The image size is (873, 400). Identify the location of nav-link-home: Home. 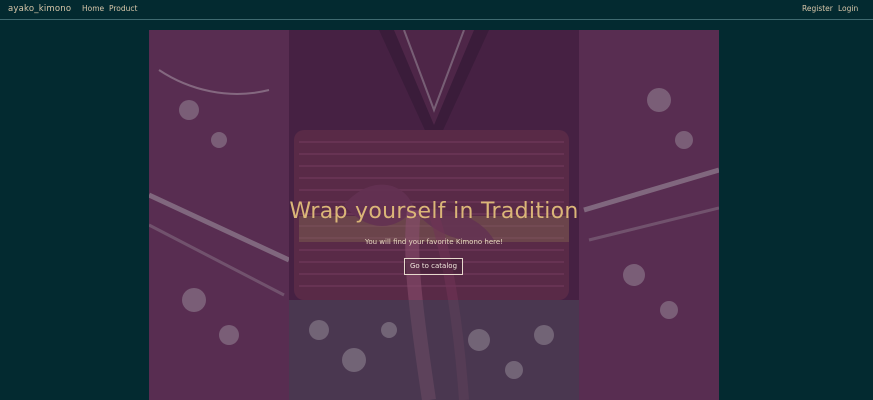
(93, 8).